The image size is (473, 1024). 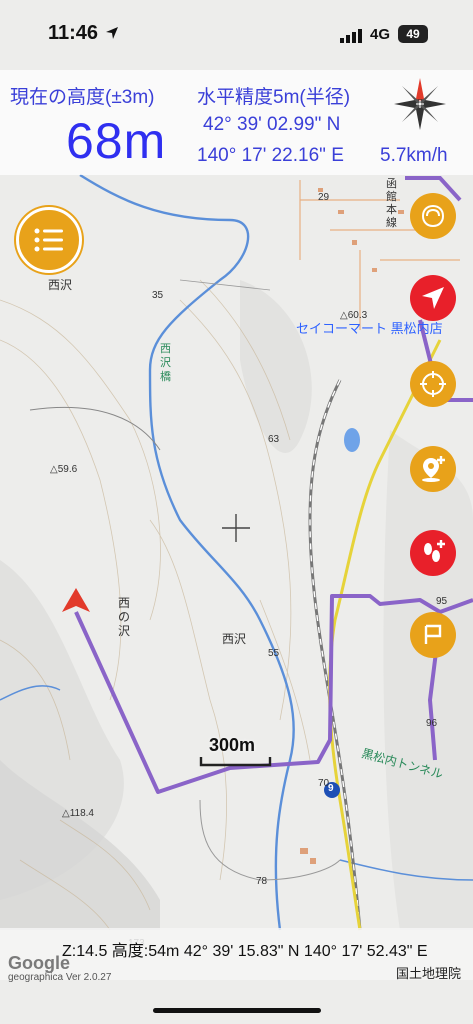 What do you see at coordinates (262, 881) in the screenshot?
I see `map-label: 78` at bounding box center [262, 881].